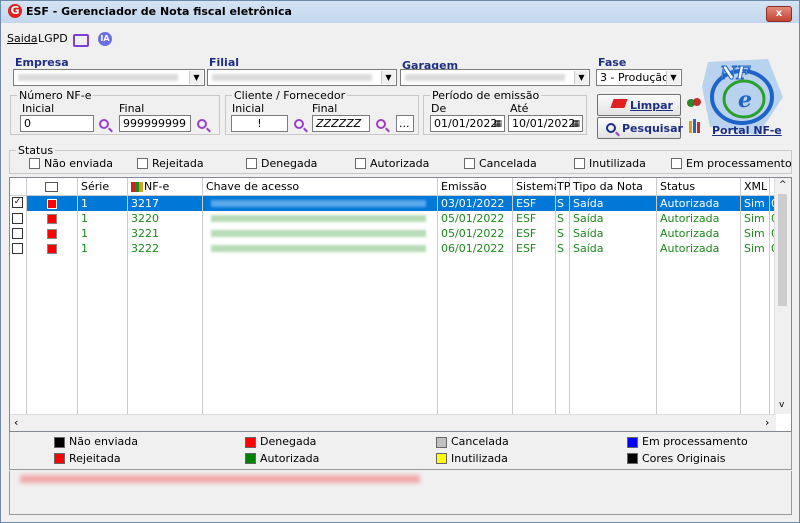 Image resolution: width=800 pixels, height=523 pixels. What do you see at coordinates (55, 95) in the screenshot?
I see `numero-nfe-legend: Número NF-e` at bounding box center [55, 95].